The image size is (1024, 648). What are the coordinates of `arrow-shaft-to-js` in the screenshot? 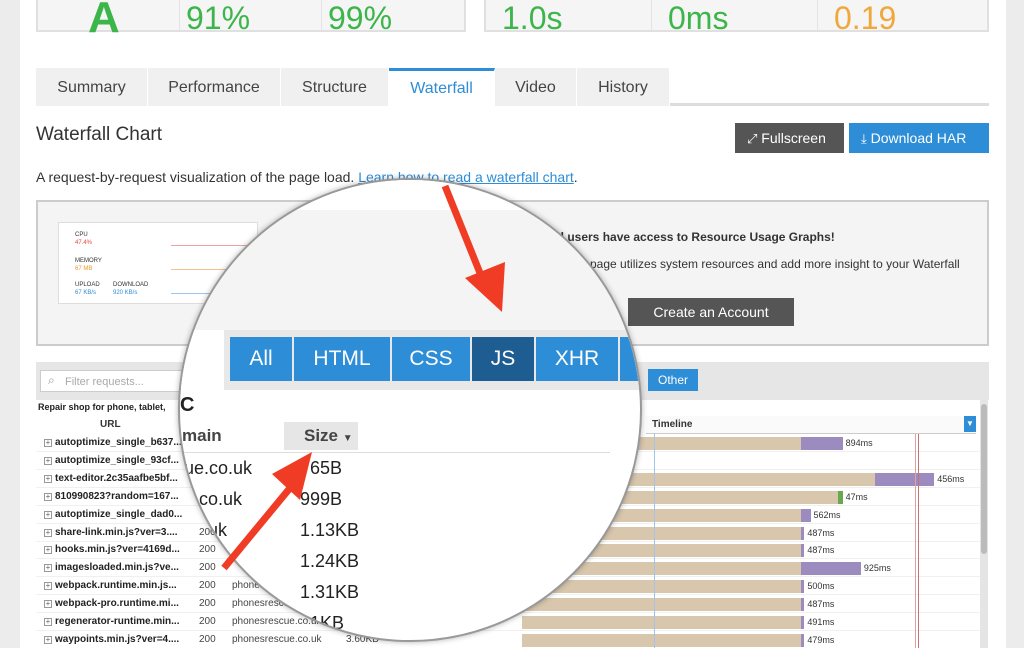 It's located at (463, 232).